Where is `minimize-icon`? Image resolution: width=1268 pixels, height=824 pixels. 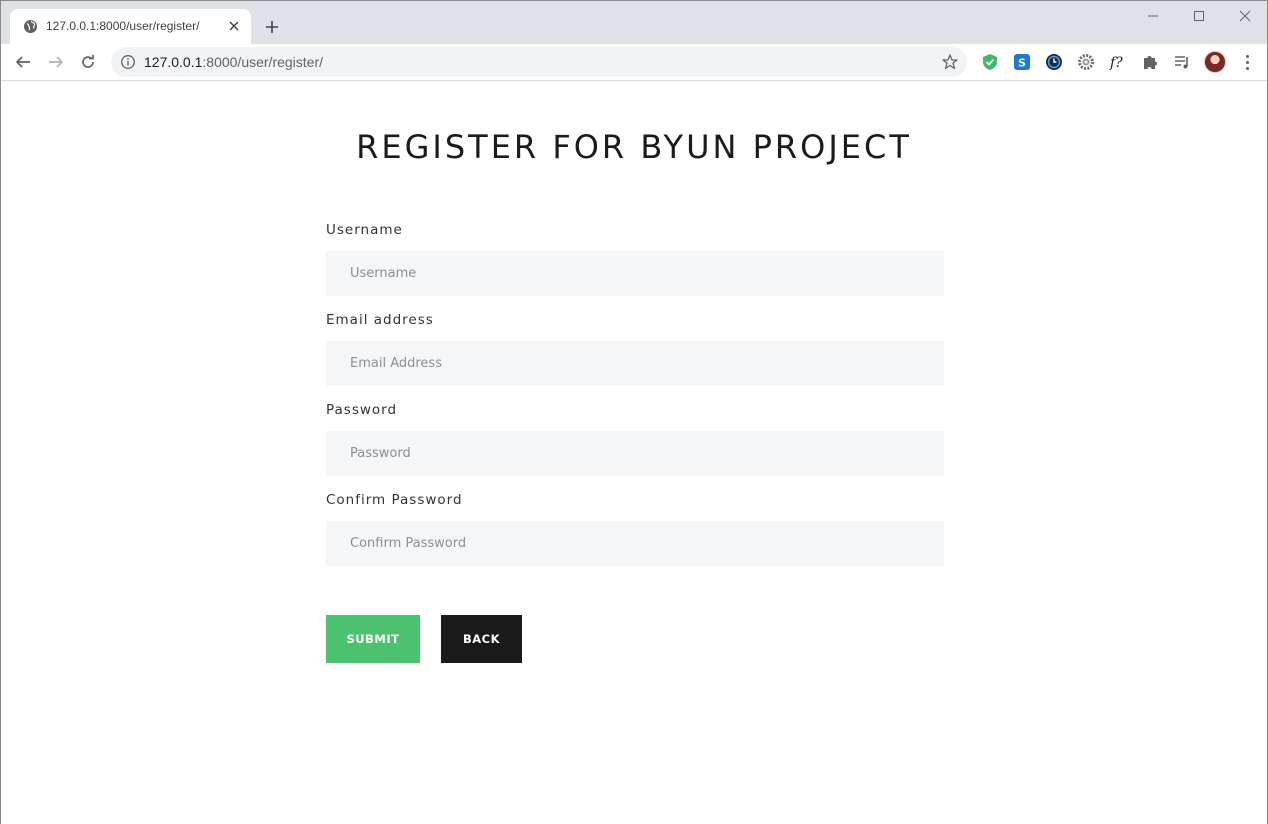
minimize-icon is located at coordinates (1153, 16).